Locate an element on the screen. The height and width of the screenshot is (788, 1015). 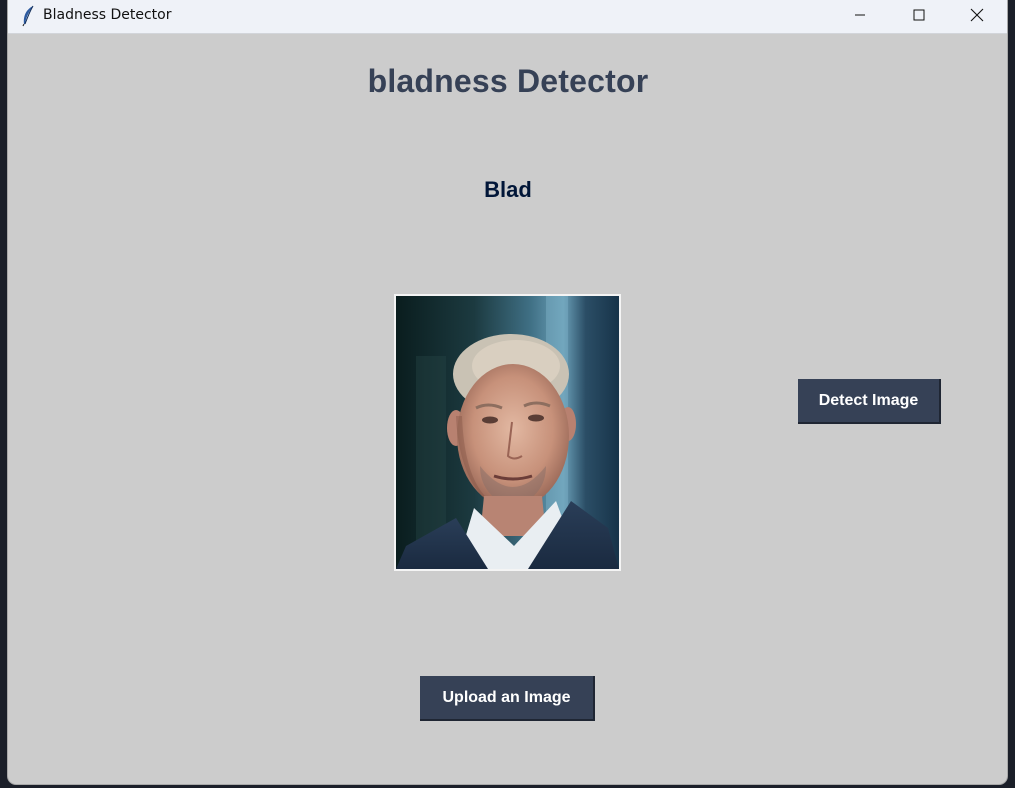
minimize-button is located at coordinates (860, 15).